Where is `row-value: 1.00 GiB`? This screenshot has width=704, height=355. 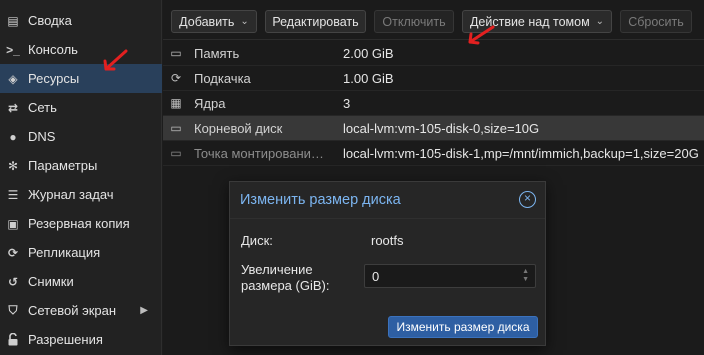
row-value: 1.00 GiB is located at coordinates (368, 78).